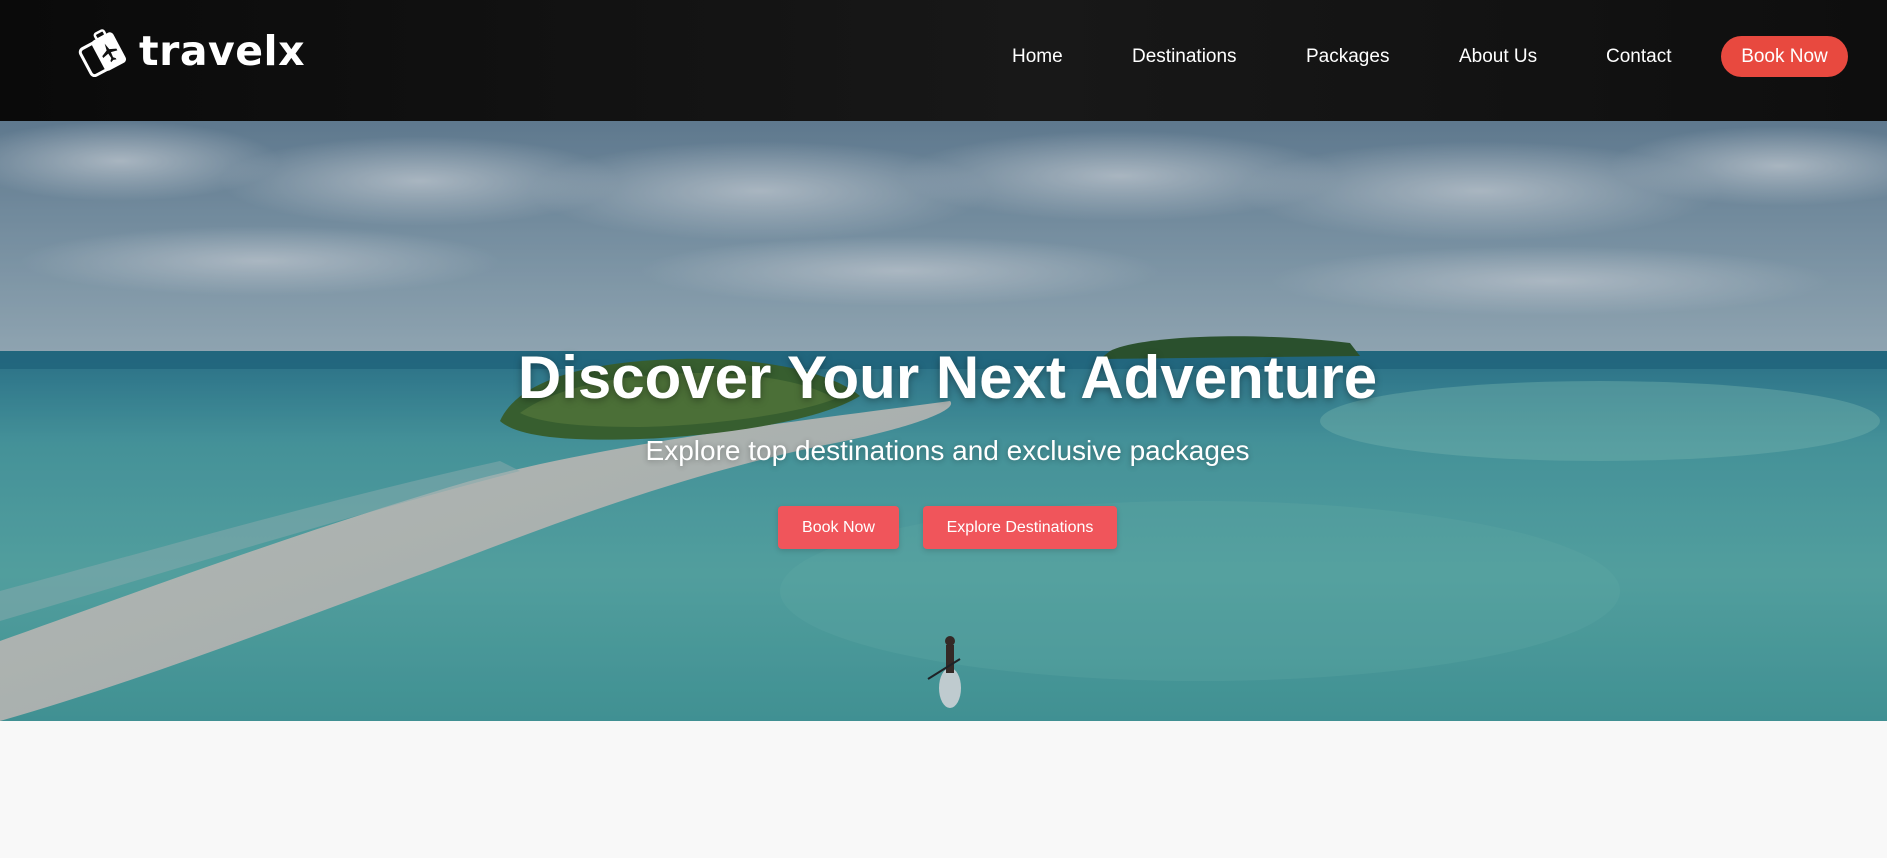 The image size is (1887, 858). I want to click on hero-title: Discover Your Next Adventure, so click(947, 377).